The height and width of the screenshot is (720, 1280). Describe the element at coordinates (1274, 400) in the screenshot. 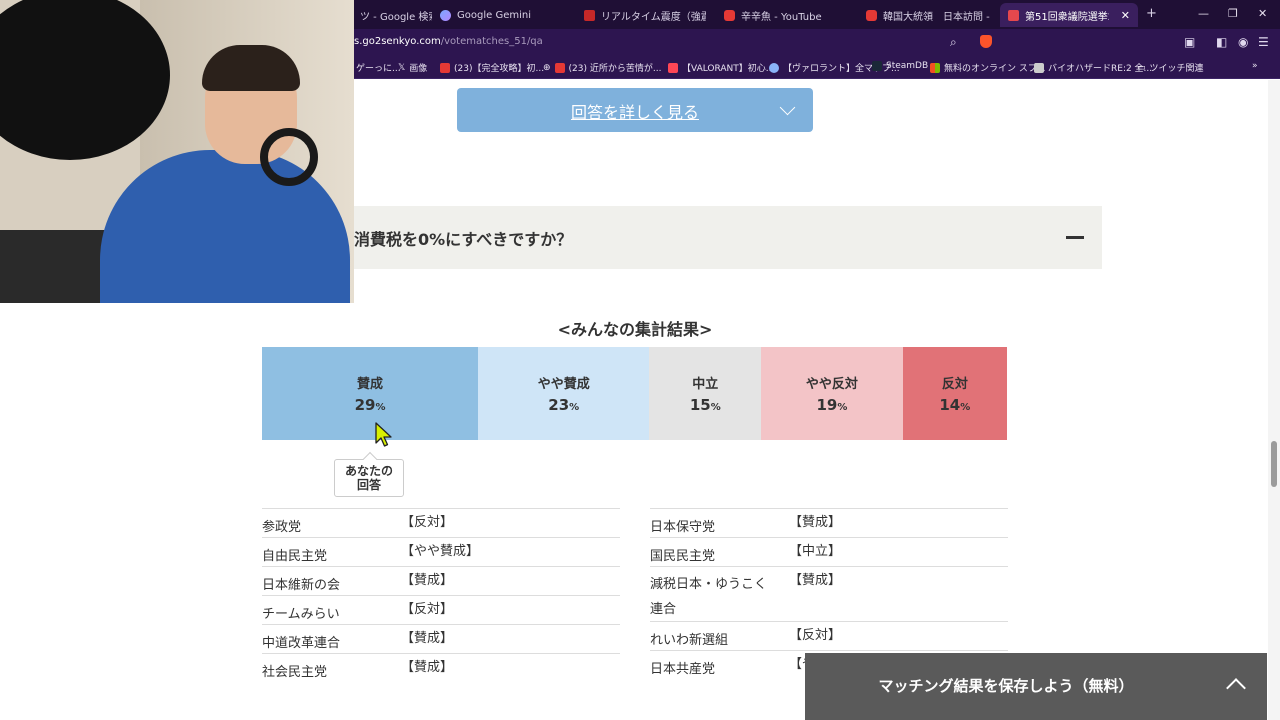

I see `page-scrollbar` at that location.